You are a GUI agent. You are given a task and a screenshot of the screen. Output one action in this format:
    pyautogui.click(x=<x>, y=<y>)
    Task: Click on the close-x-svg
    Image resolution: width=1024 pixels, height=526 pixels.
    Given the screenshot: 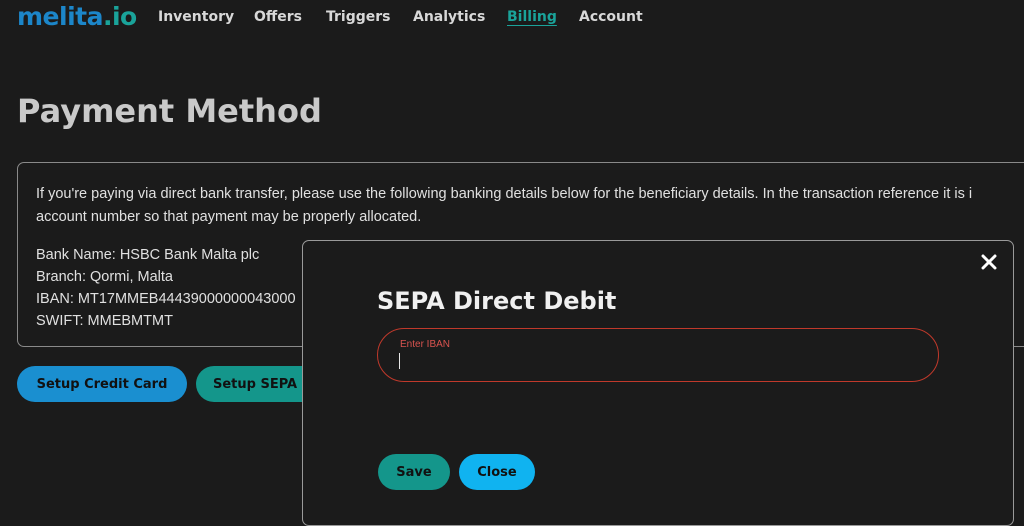 What is the action you would take?
    pyautogui.click(x=989, y=262)
    